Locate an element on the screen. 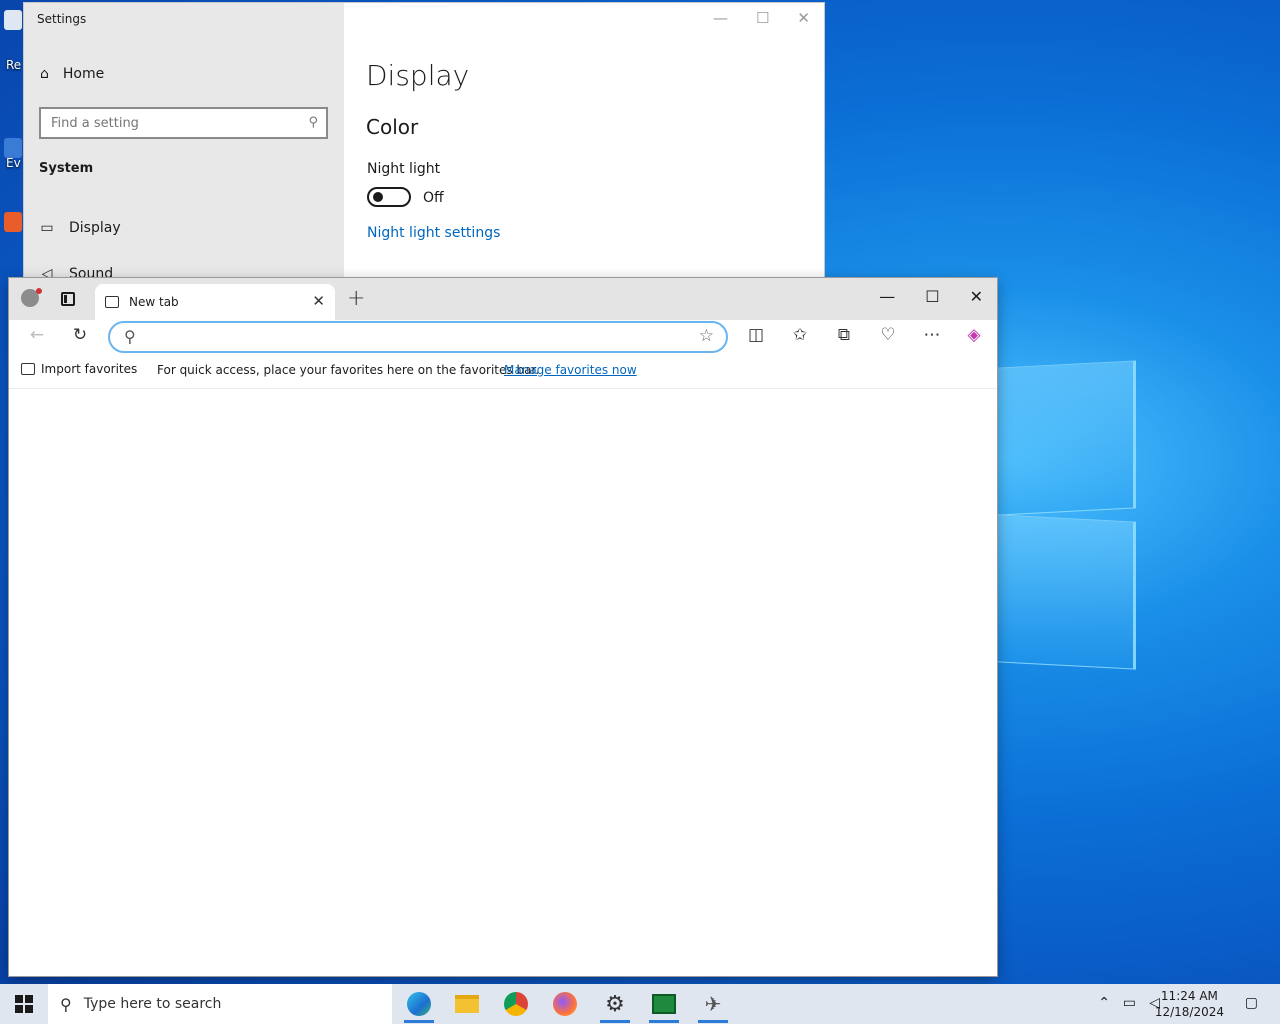  start-button is located at coordinates (24, 1004).